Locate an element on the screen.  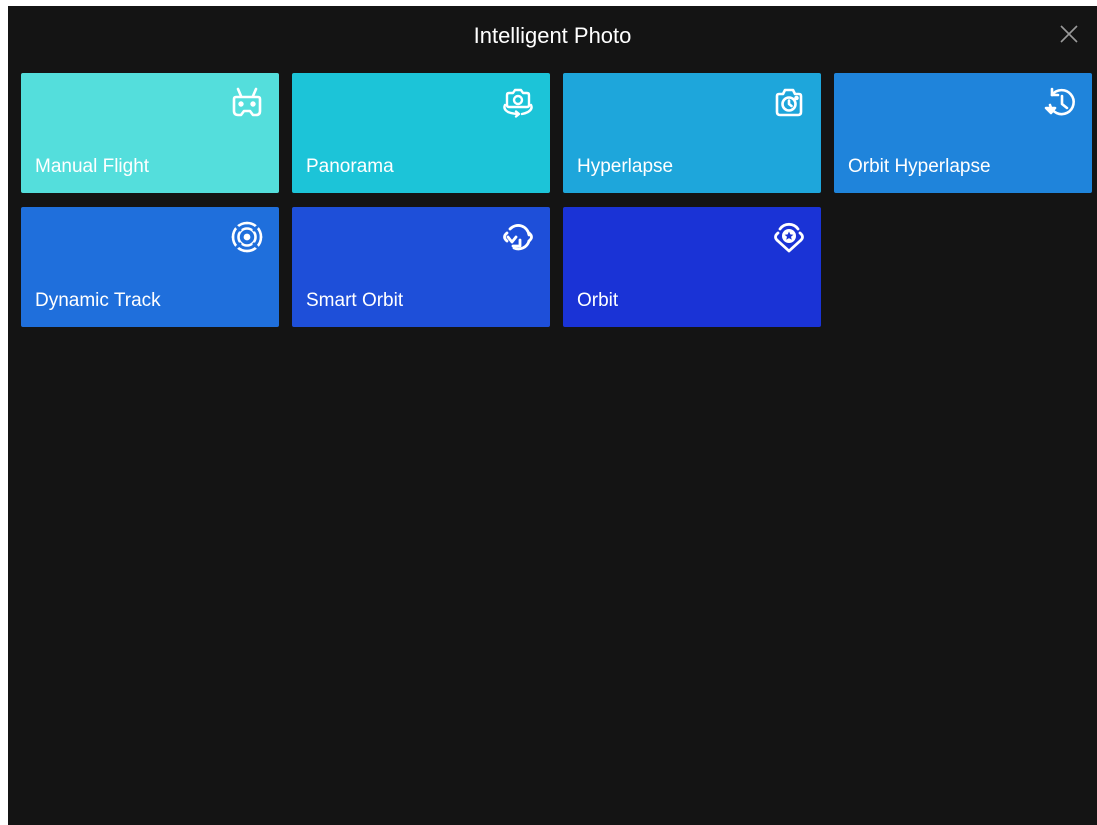
mode-tile-manual-flight: Manual Flight is located at coordinates (150, 133).